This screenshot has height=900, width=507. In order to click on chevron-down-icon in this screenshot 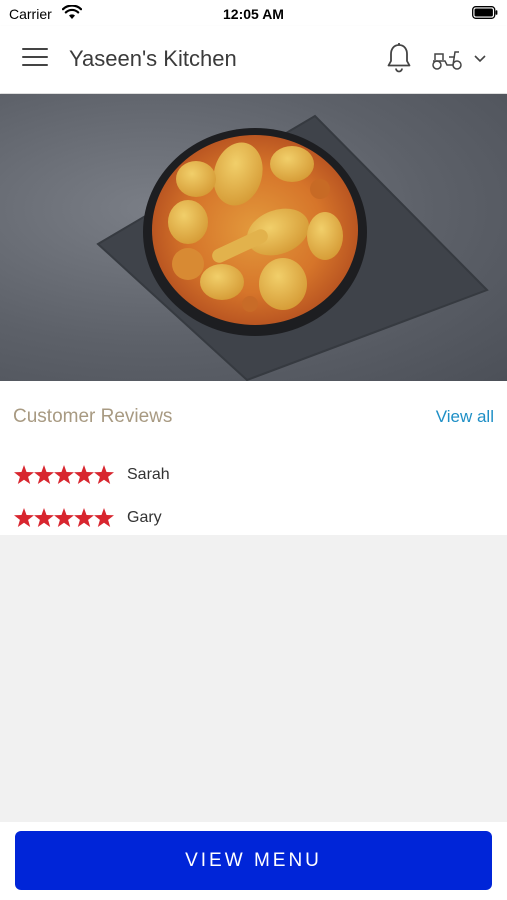, I will do `click(480, 59)`.